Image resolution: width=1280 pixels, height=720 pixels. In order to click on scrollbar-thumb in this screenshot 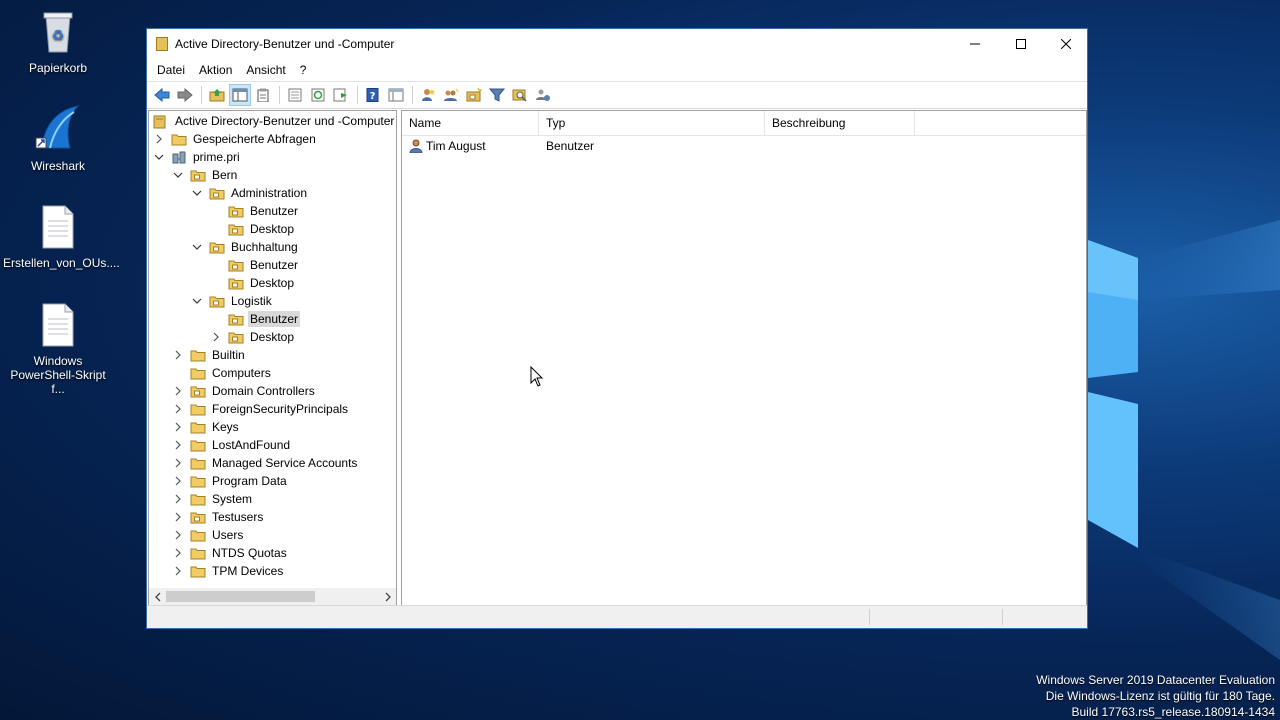, I will do `click(240, 596)`.